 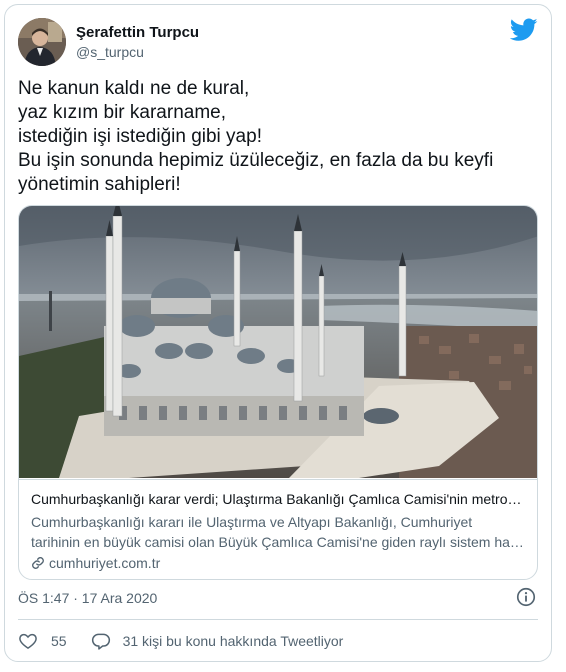 I want to click on info-icon, so click(x=526, y=597).